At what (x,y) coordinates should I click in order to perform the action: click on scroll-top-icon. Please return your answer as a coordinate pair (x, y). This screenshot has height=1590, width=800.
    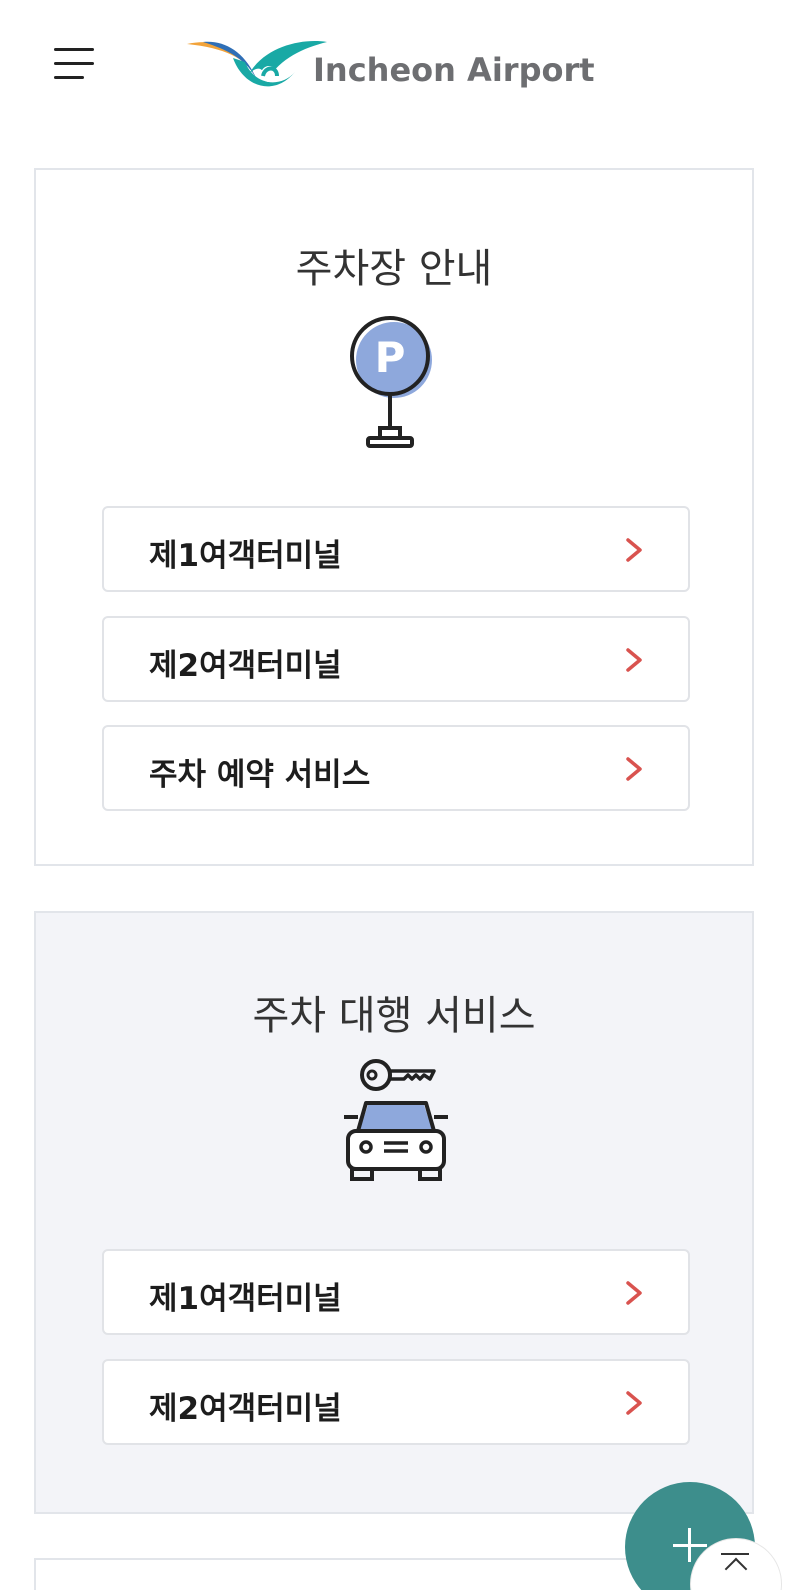
    Looking at the image, I should click on (735, 1554).